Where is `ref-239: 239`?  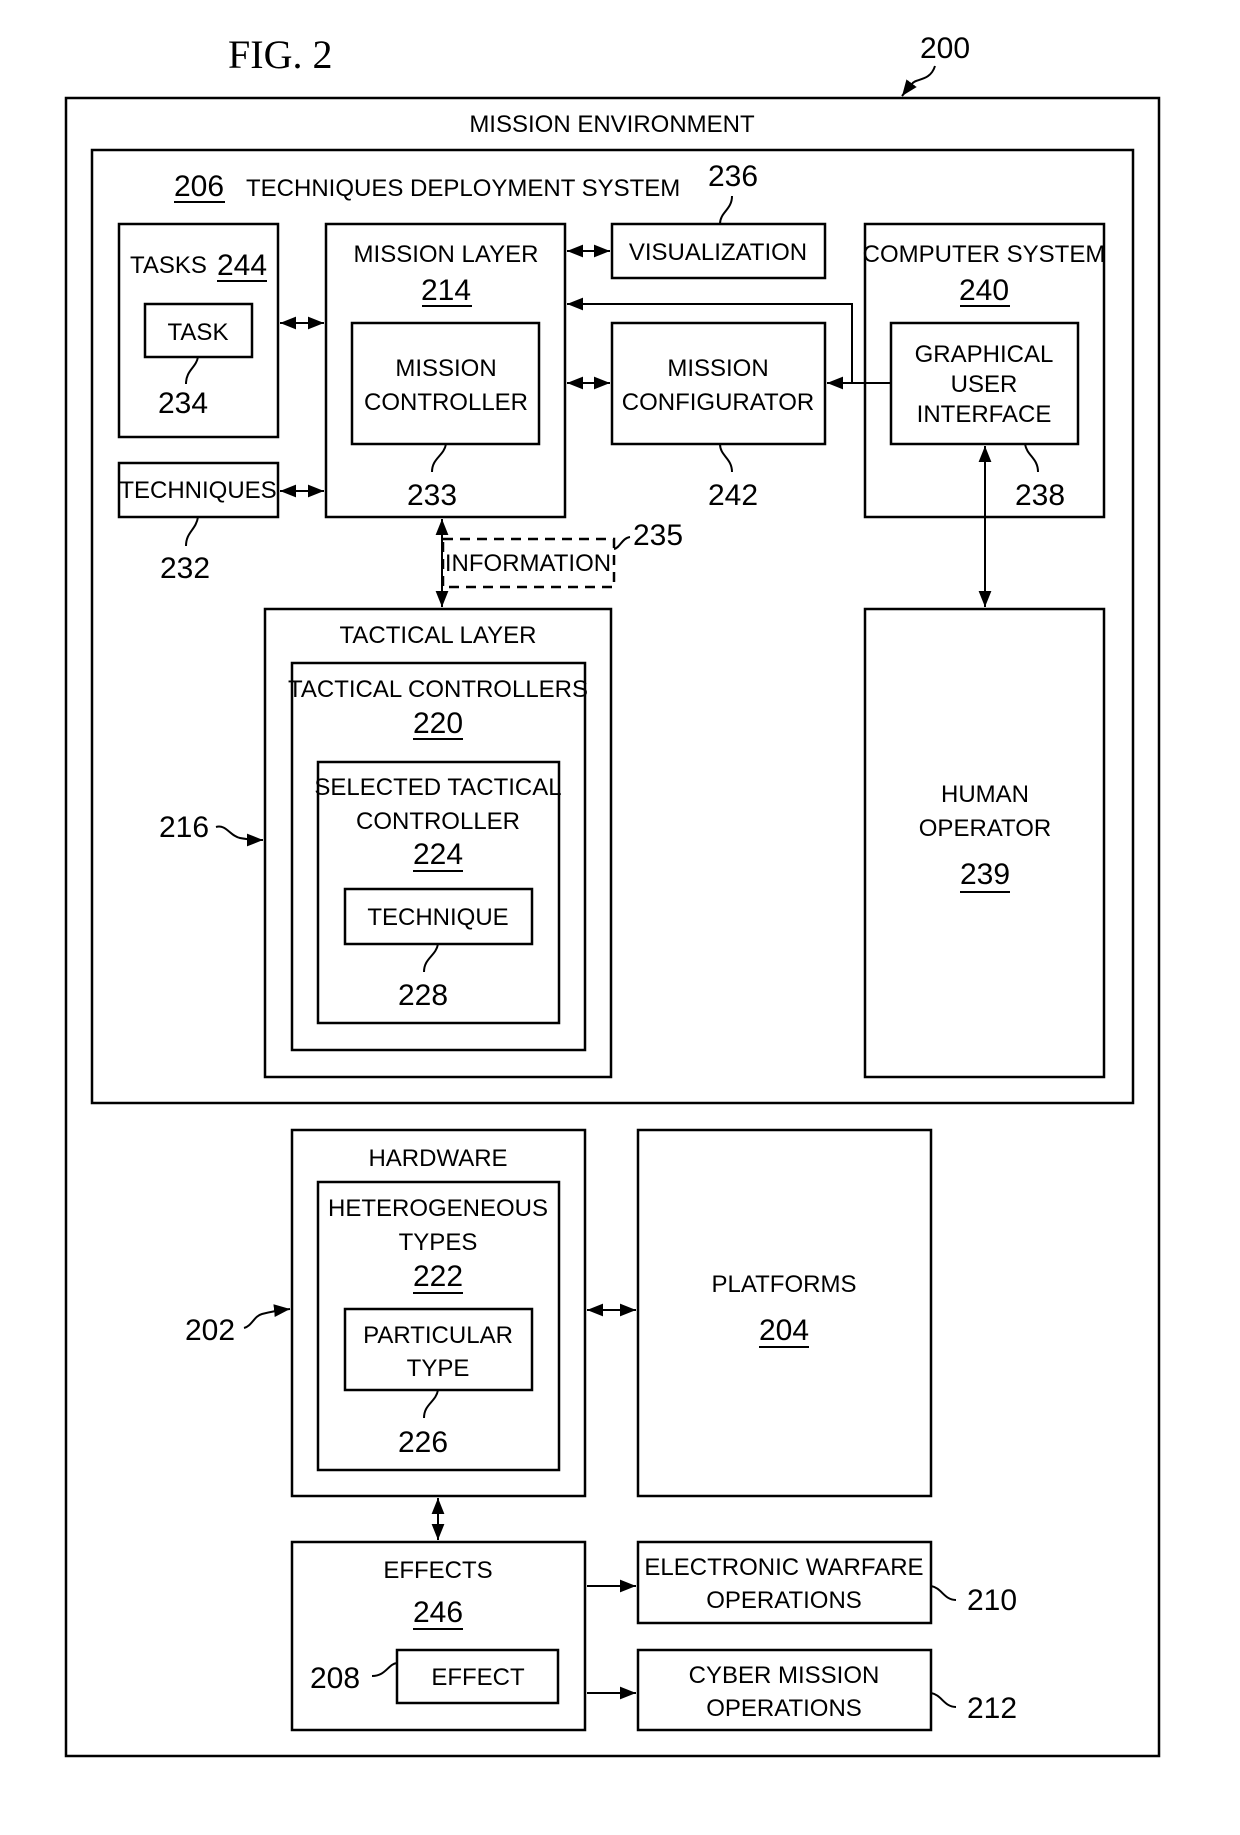
ref-239: 239 is located at coordinates (985, 874).